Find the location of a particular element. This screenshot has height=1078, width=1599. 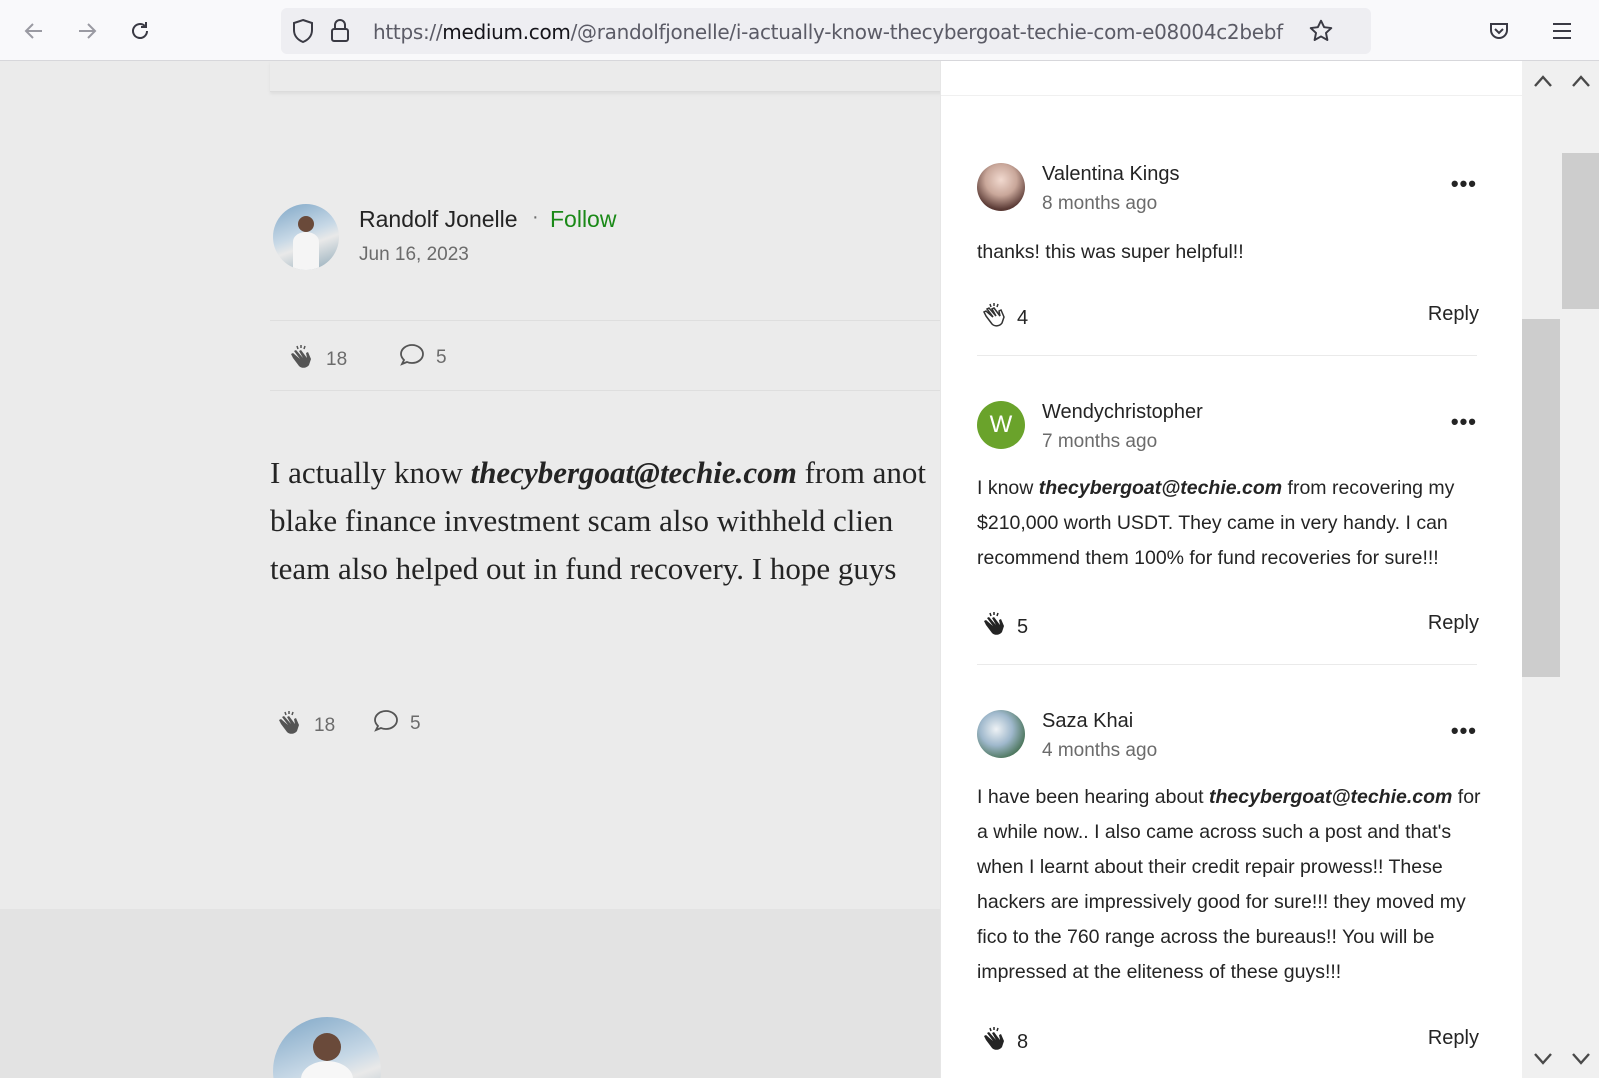

clap-count: 8 is located at coordinates (1023, 1041).